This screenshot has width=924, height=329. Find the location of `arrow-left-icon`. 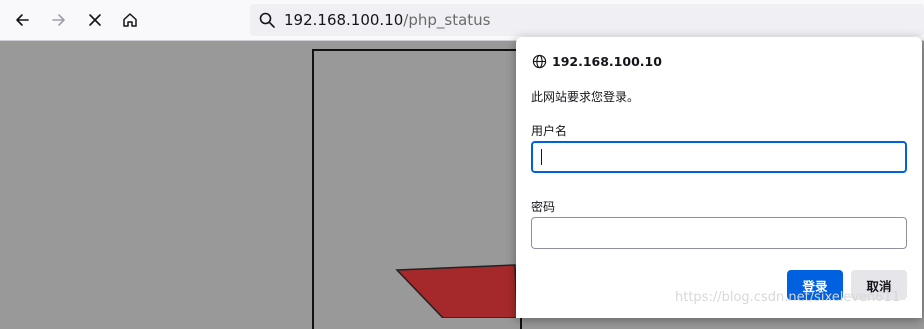

arrow-left-icon is located at coordinates (22, 20).